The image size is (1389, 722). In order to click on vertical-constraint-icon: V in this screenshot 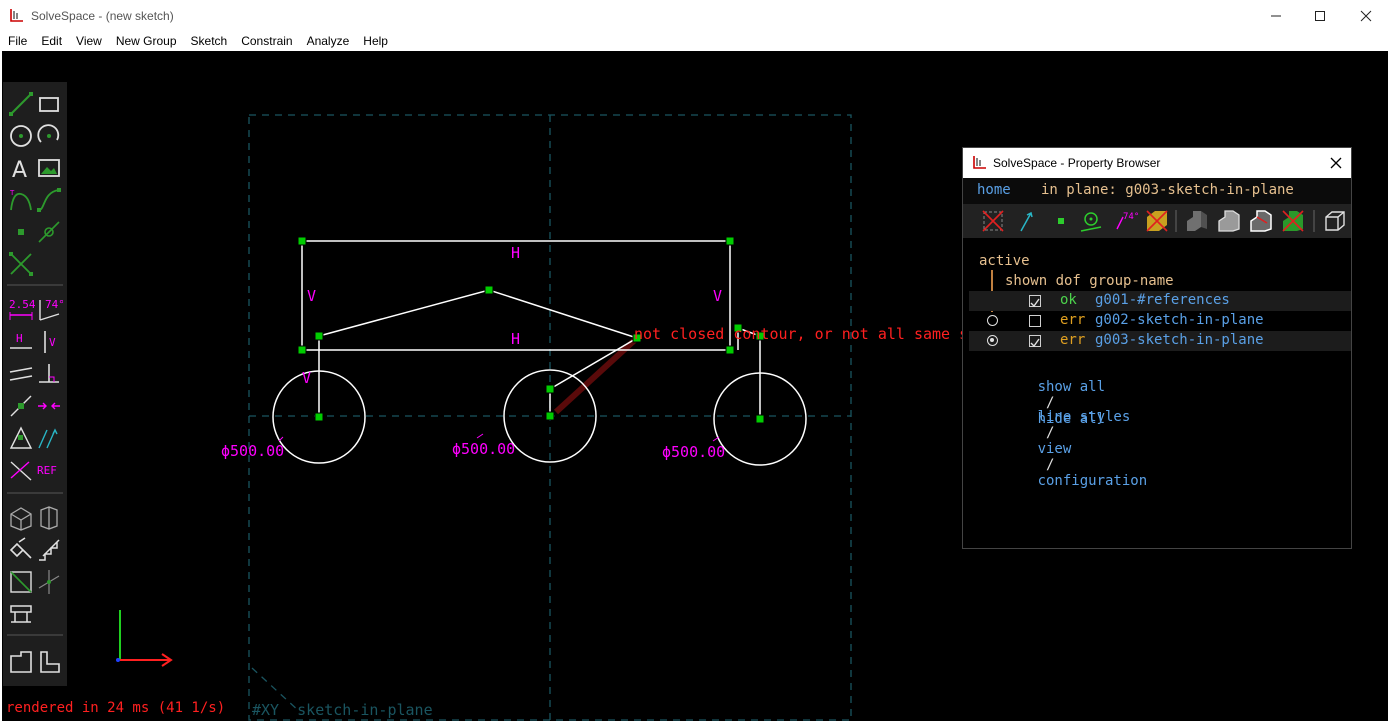, I will do `click(49, 342)`.